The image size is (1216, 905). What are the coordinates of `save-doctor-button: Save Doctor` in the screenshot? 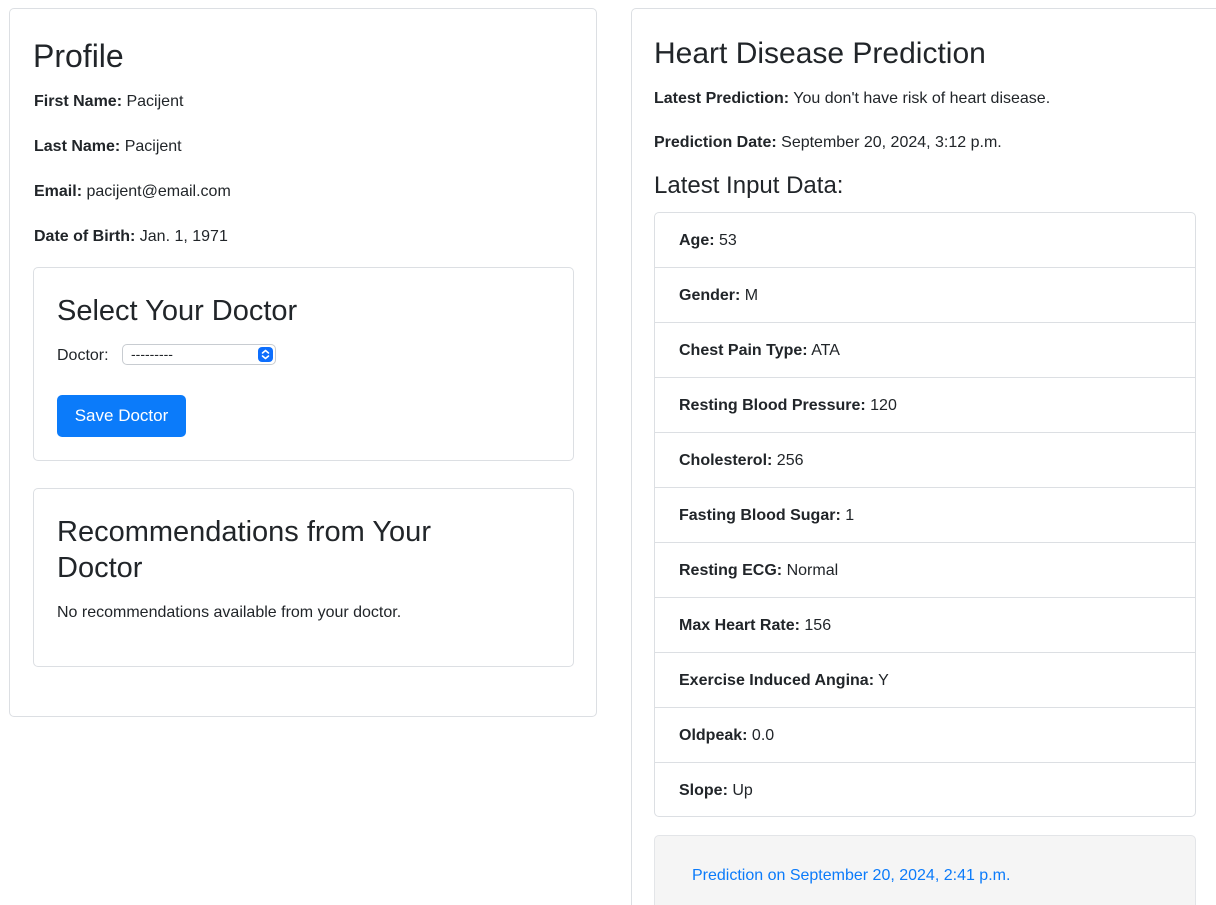 It's located at (121, 416).